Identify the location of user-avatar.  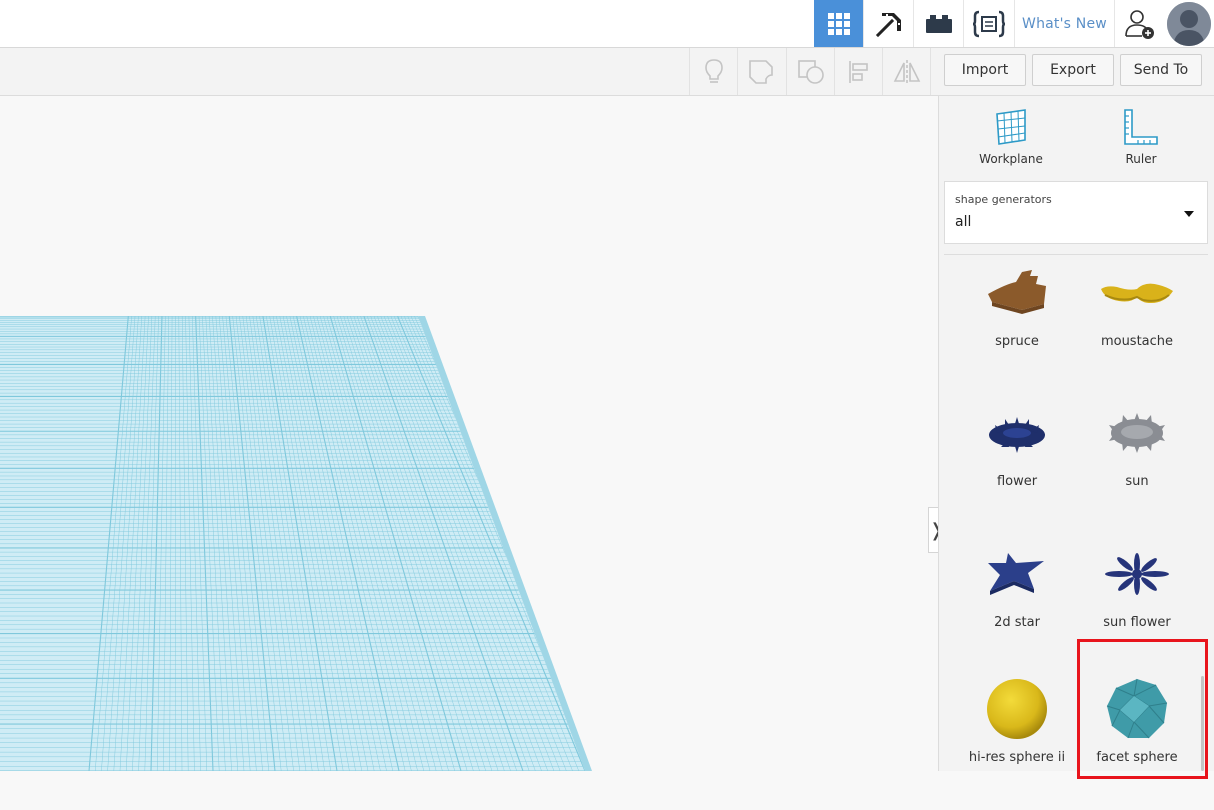
(1189, 23).